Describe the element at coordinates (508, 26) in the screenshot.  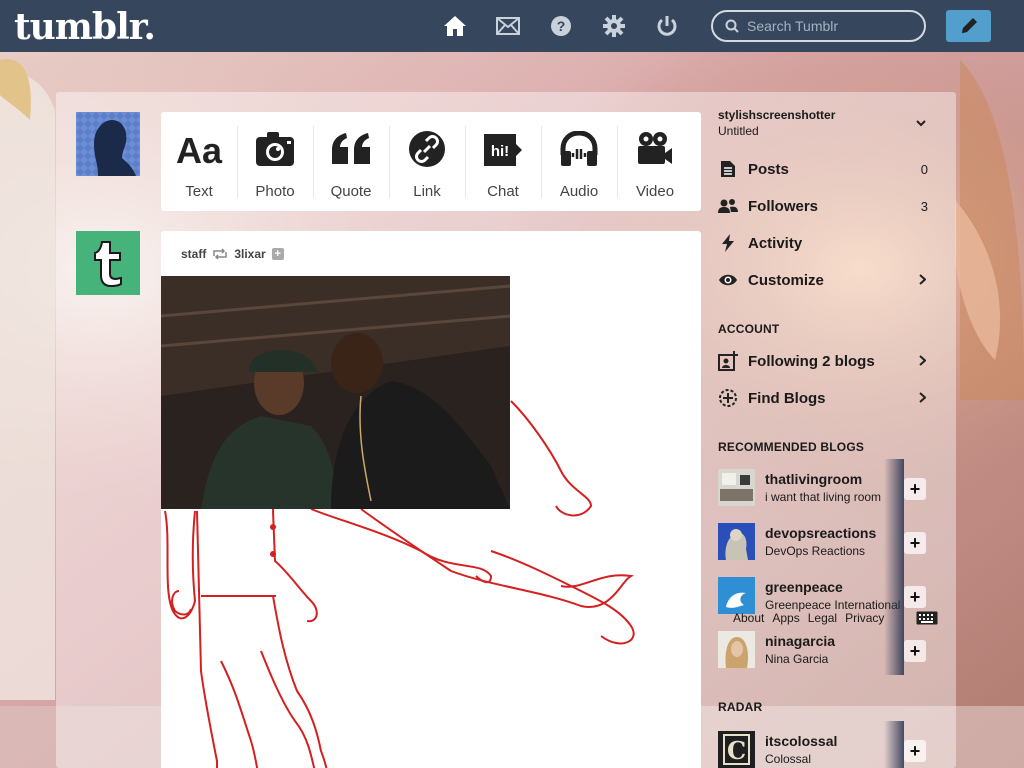
I see `mail-icon` at that location.